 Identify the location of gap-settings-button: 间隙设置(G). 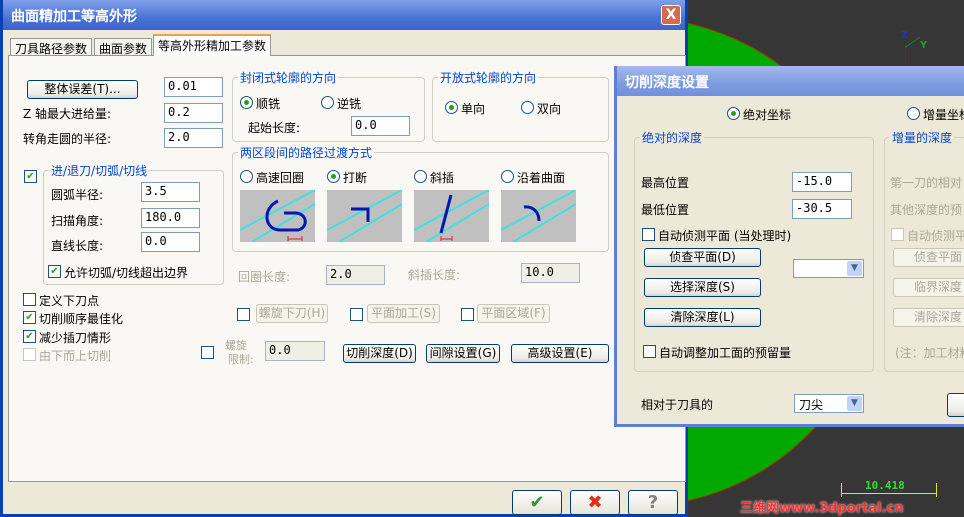
(463, 353).